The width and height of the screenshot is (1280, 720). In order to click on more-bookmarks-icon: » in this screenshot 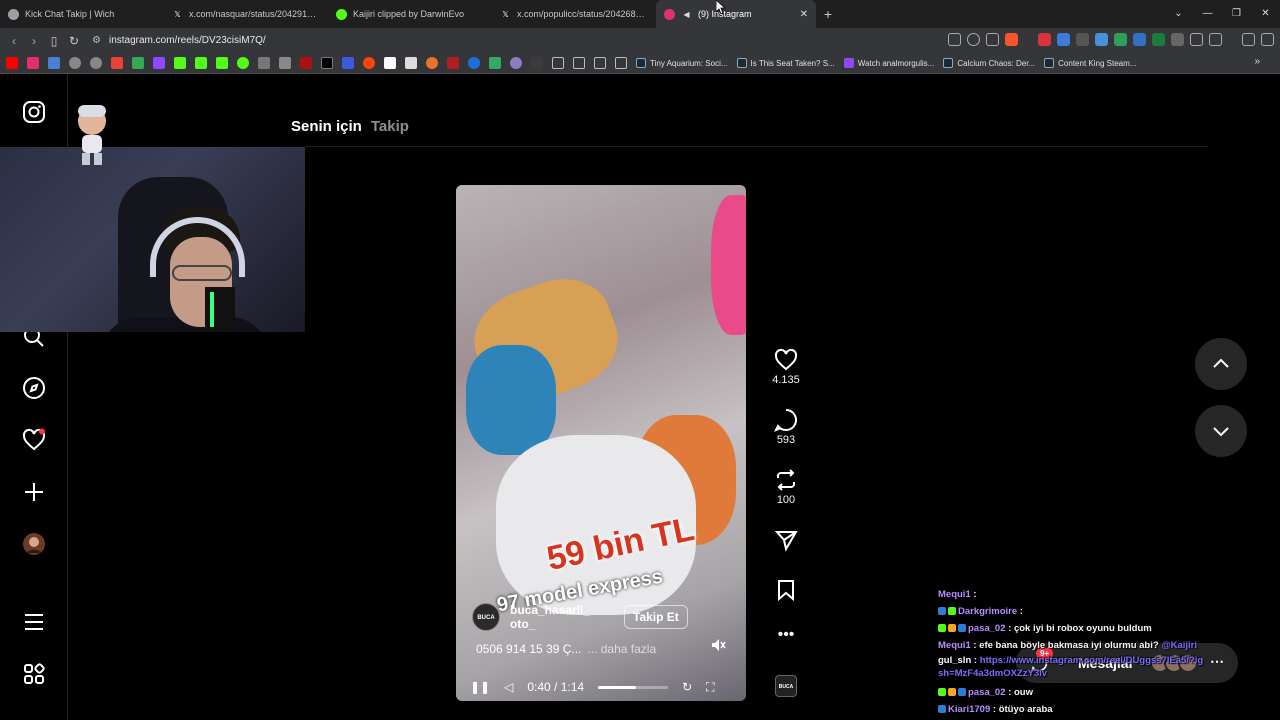, I will do `click(1257, 61)`.